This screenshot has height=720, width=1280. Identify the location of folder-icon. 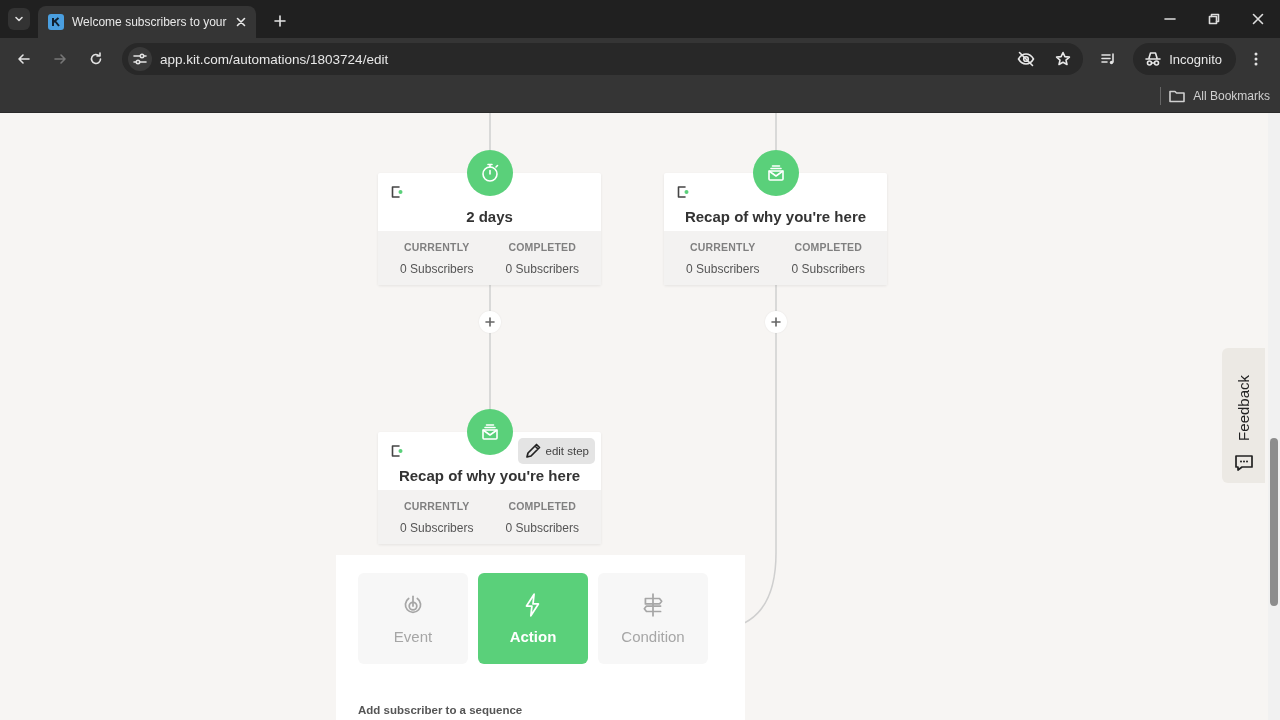
(1177, 96).